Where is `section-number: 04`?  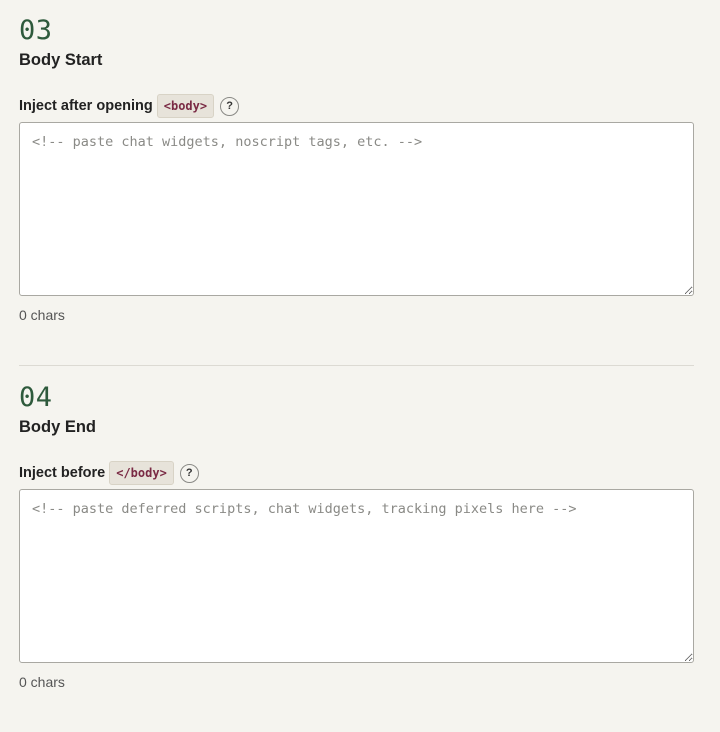
section-number: 04 is located at coordinates (36, 397).